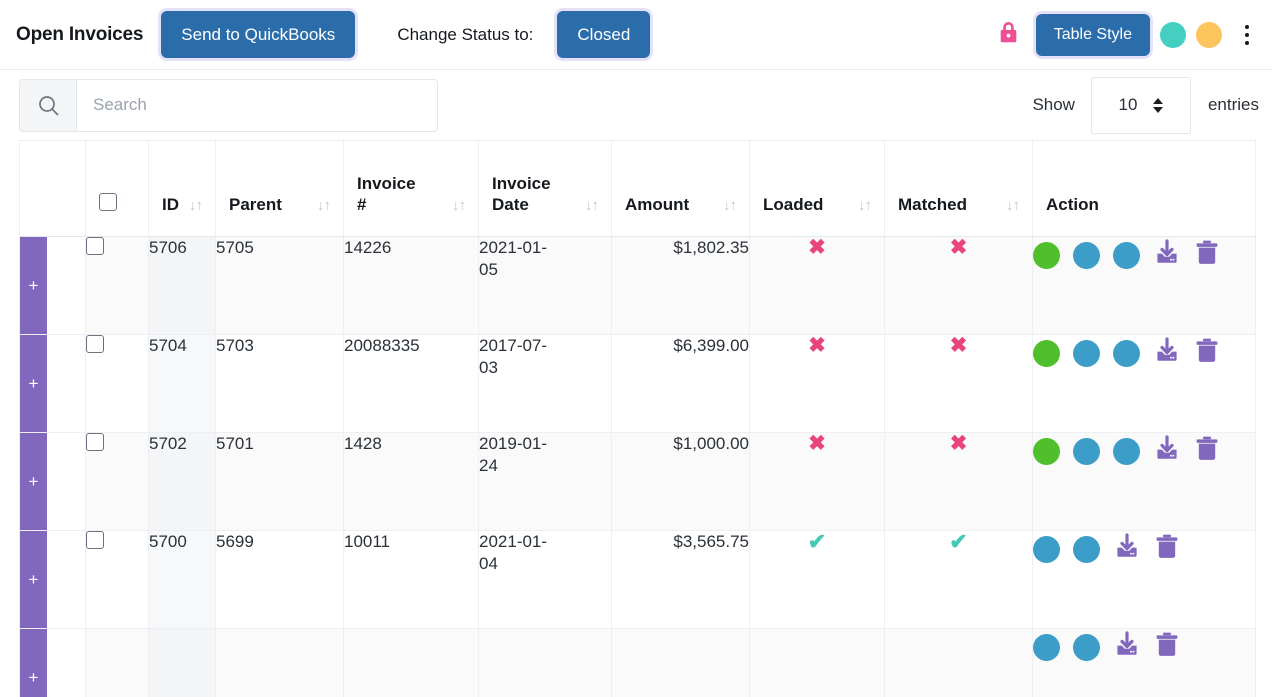 Image resolution: width=1272 pixels, height=697 pixels. I want to click on table-row: +5702 5701 1428 2019-01- 24 $1,000.00 ✖ ✖, so click(637, 481).